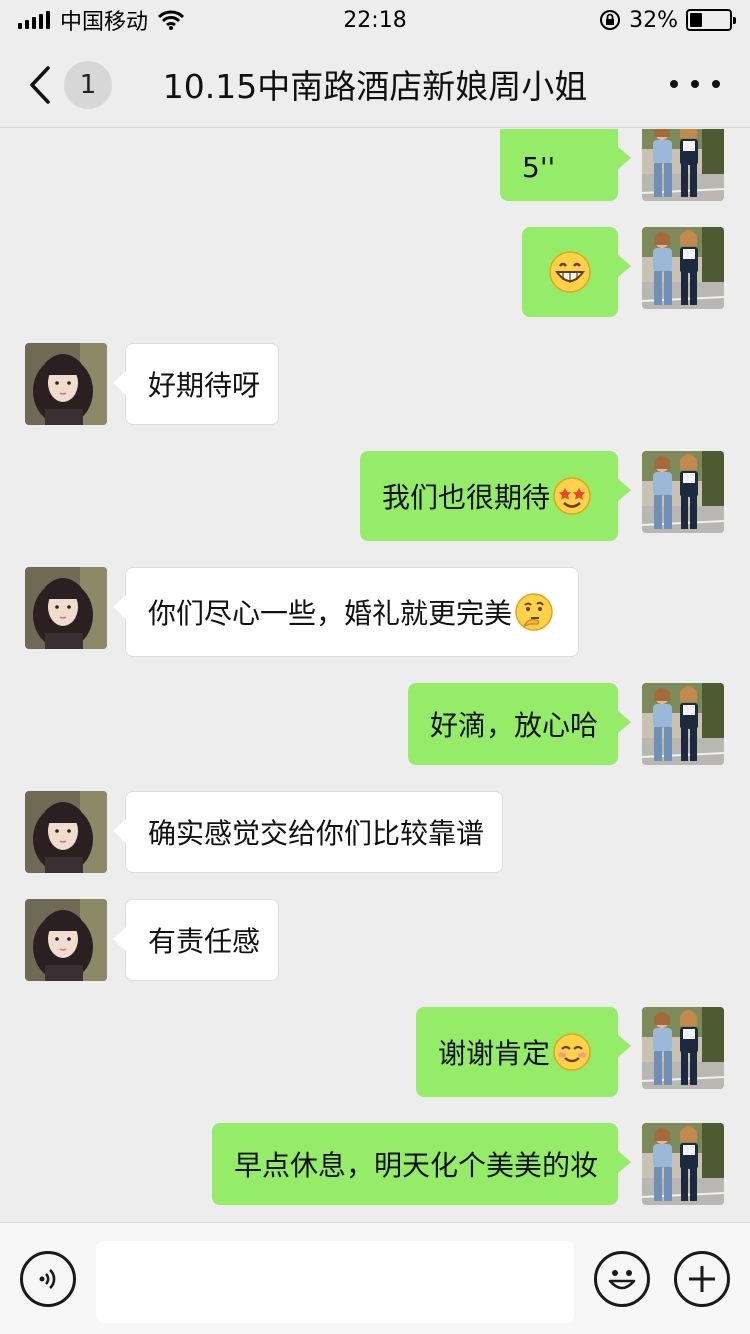 The height and width of the screenshot is (1334, 750). What do you see at coordinates (610, 20) in the screenshot?
I see `orientation-lock-icon` at bounding box center [610, 20].